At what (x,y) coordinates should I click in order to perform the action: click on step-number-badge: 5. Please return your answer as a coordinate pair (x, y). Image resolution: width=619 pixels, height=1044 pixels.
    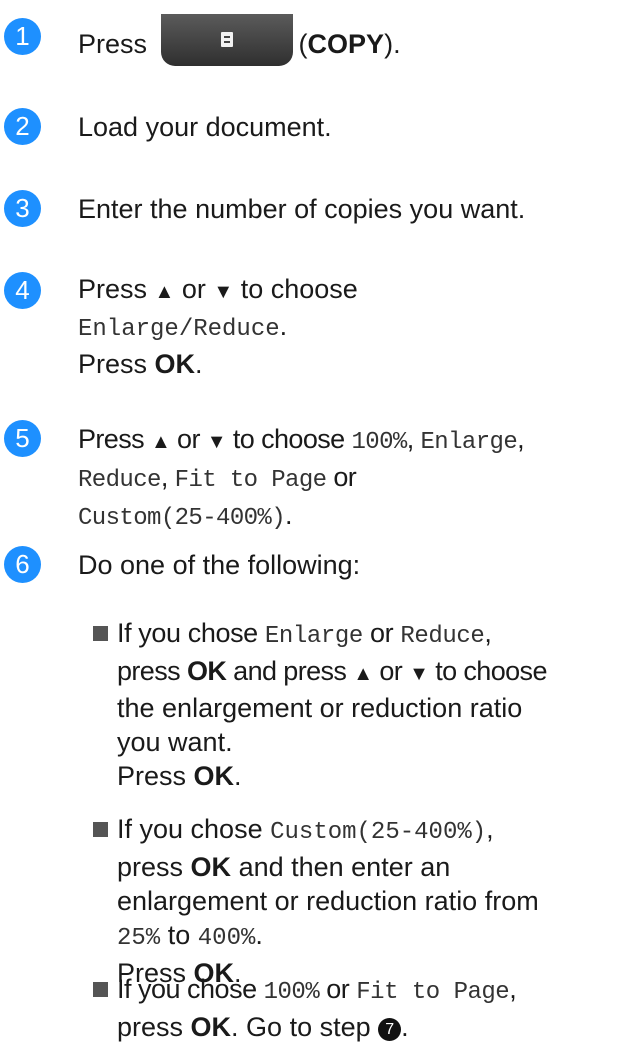
    Looking at the image, I should click on (22, 438).